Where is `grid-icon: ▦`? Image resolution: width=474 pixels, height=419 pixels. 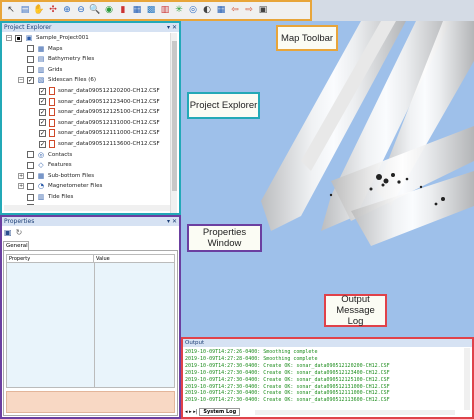
grid-icon: ▦ is located at coordinates (221, 10).